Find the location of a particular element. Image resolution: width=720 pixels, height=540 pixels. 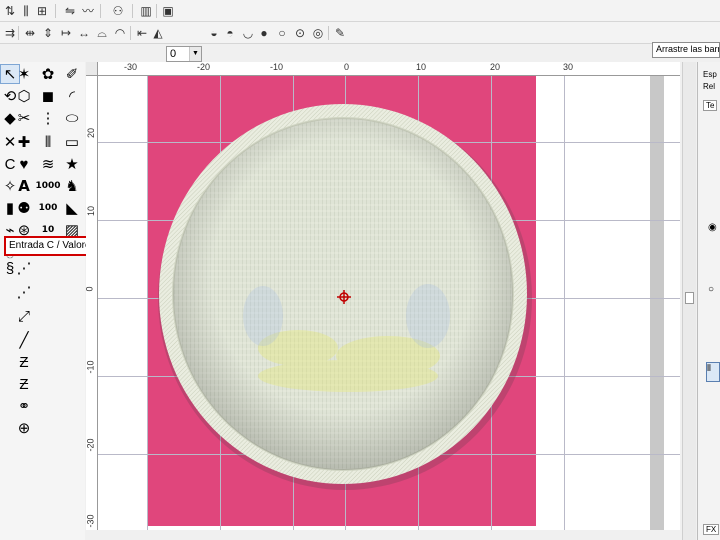

pencil-icon: ✎ is located at coordinates (340, 33).